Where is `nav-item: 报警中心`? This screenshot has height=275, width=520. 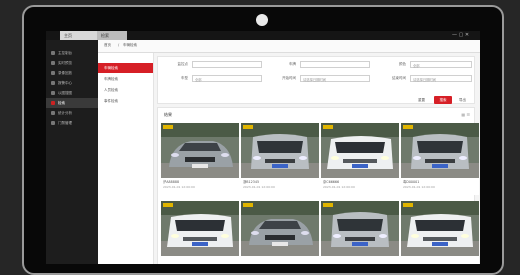 nav-item: 报警中心 is located at coordinates (72, 83).